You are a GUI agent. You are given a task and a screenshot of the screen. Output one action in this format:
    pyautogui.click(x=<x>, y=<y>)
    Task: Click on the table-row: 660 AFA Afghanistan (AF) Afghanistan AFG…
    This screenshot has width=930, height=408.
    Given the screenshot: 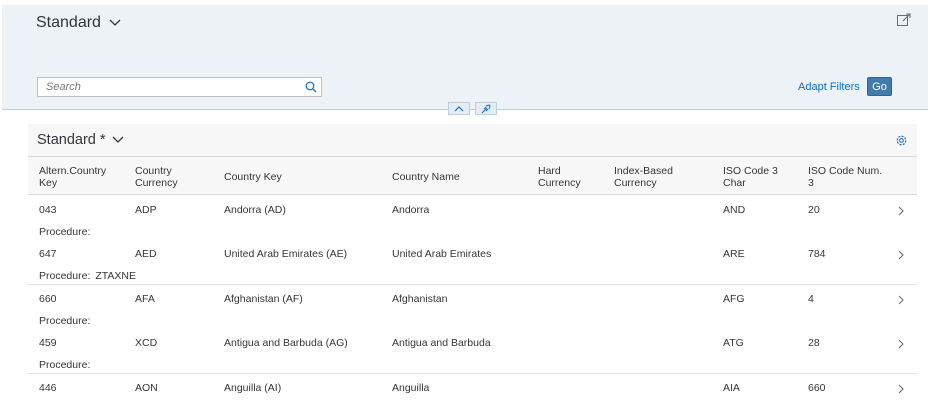 What is the action you would take?
    pyautogui.click(x=472, y=307)
    